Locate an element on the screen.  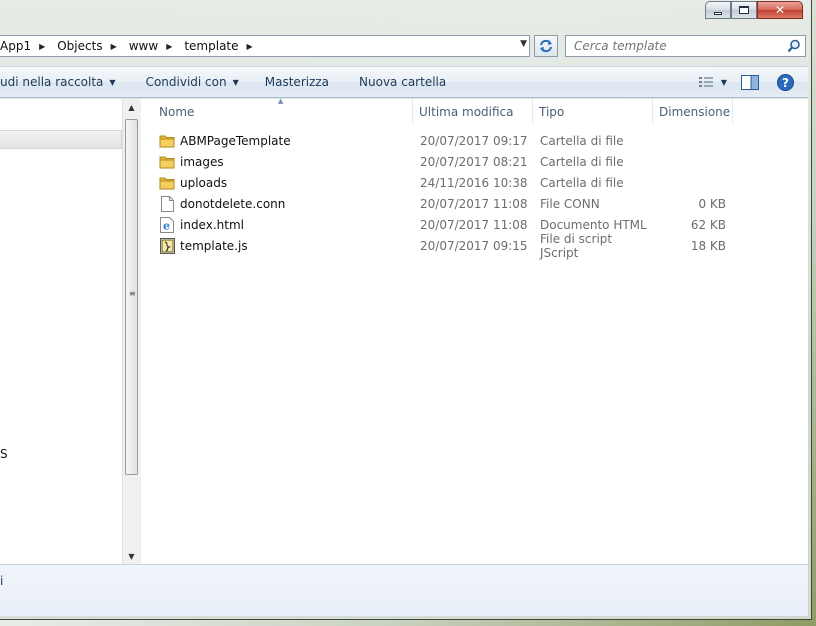
address-bar: App1 ▶ Objects ▶ www ▶ template ▶ ▼ is located at coordinates (265, 46).